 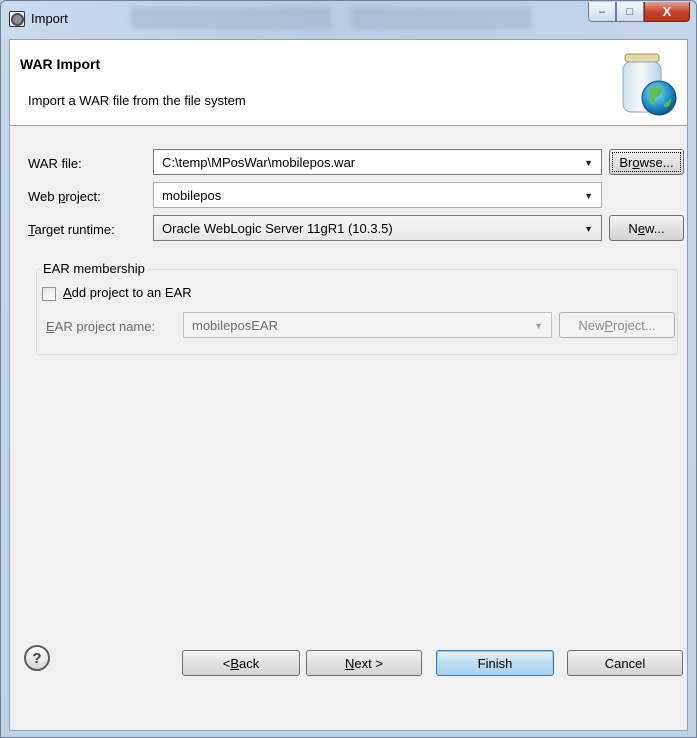 What do you see at coordinates (83, 196) in the screenshot?
I see `web-project-label-post: roject:` at bounding box center [83, 196].